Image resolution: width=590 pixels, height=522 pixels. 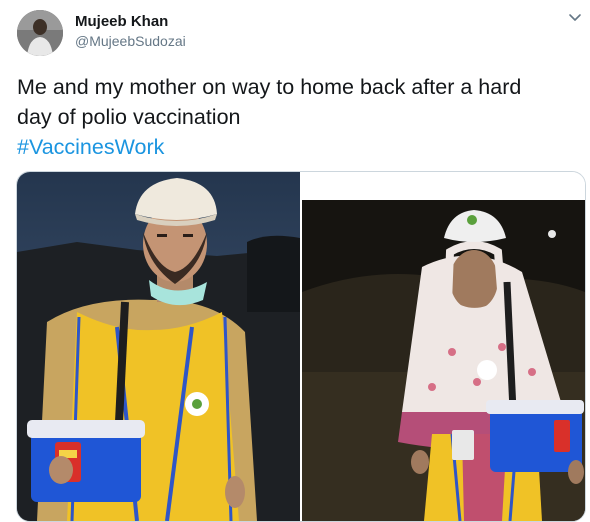 What do you see at coordinates (129, 117) in the screenshot?
I see `tweet-text-line-2: day of polio vaccination` at bounding box center [129, 117].